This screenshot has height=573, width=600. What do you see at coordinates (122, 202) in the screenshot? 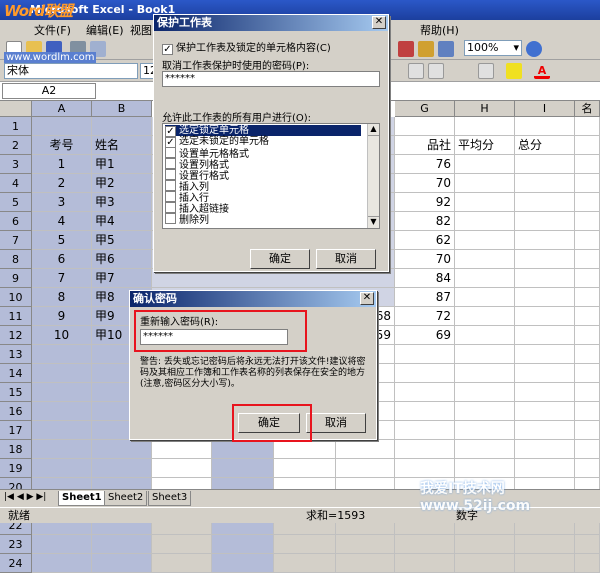
I see `cell-b: 甲3` at bounding box center [122, 202].